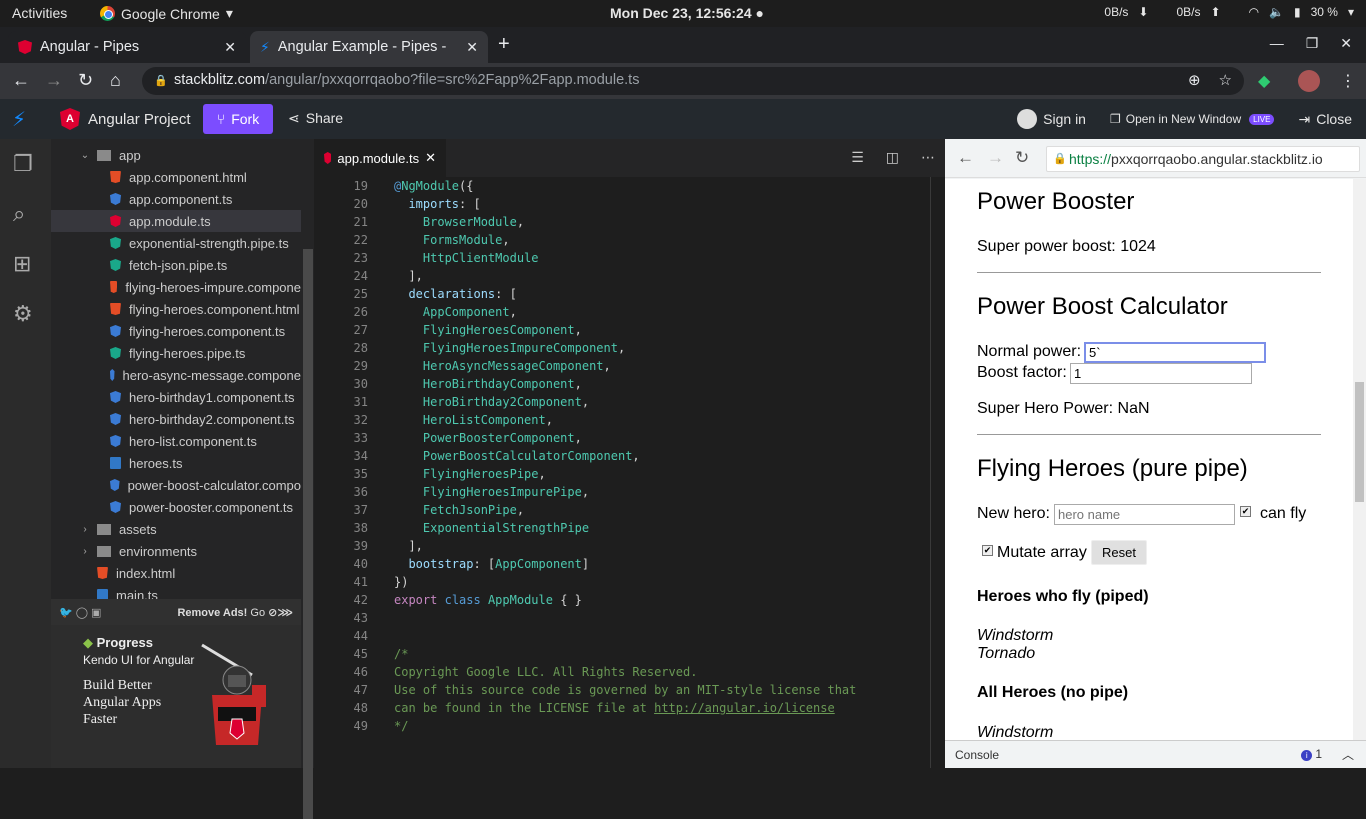 The image size is (1366, 819). What do you see at coordinates (380, 158) in the screenshot?
I see `editor-tab: app.module.ts ✕` at bounding box center [380, 158].